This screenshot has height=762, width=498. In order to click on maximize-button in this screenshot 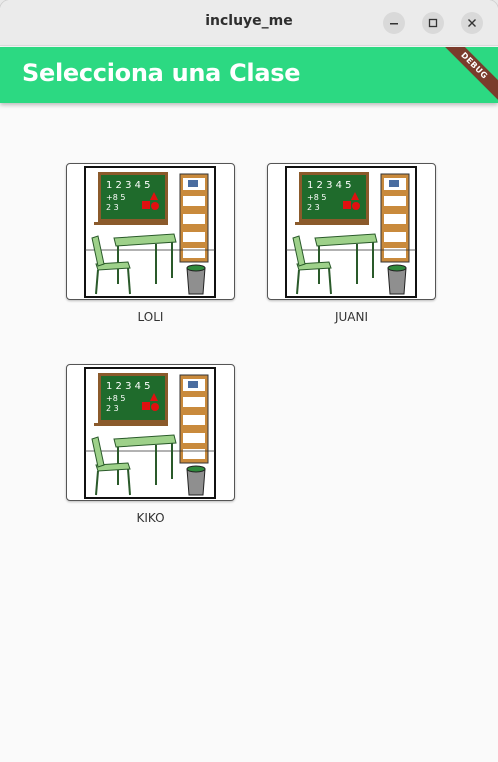, I will do `click(433, 23)`.